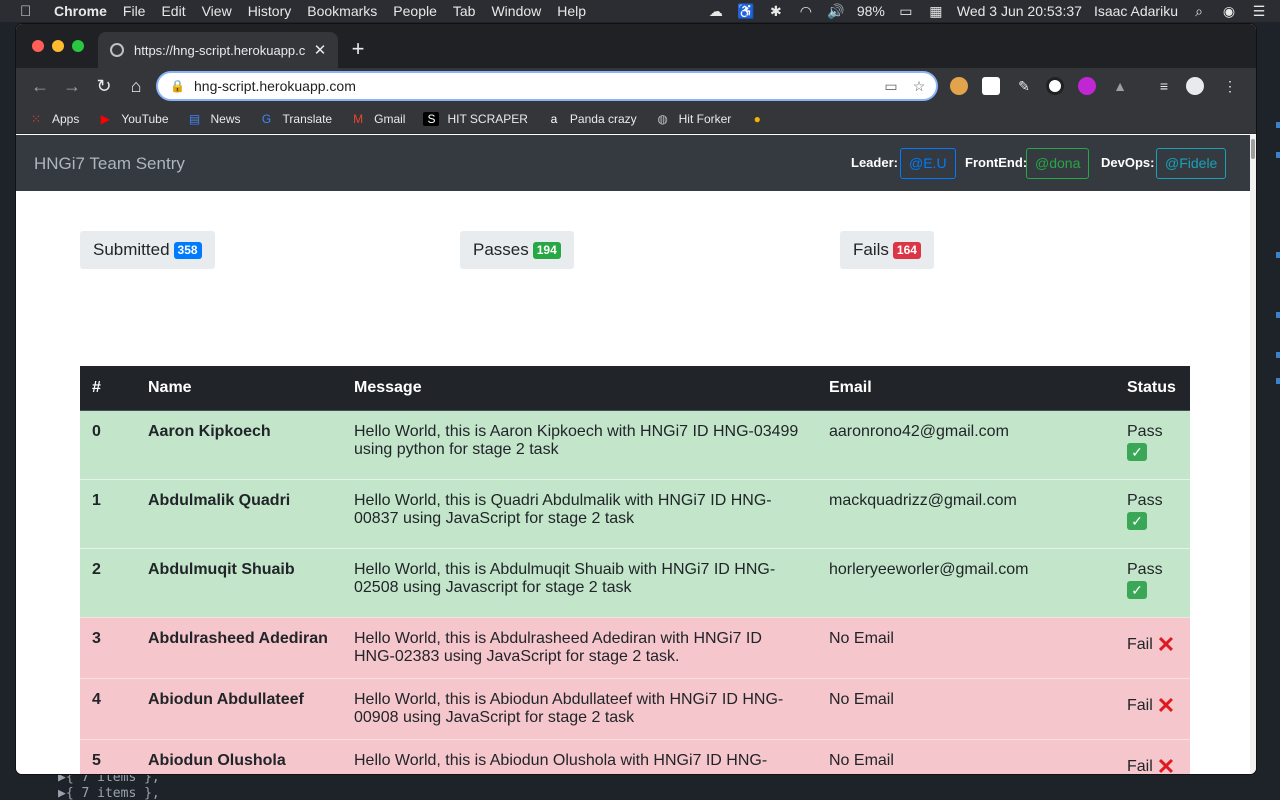 The image size is (1280, 800). Describe the element at coordinates (266, 118) in the screenshot. I see `translate-icon: G` at that location.